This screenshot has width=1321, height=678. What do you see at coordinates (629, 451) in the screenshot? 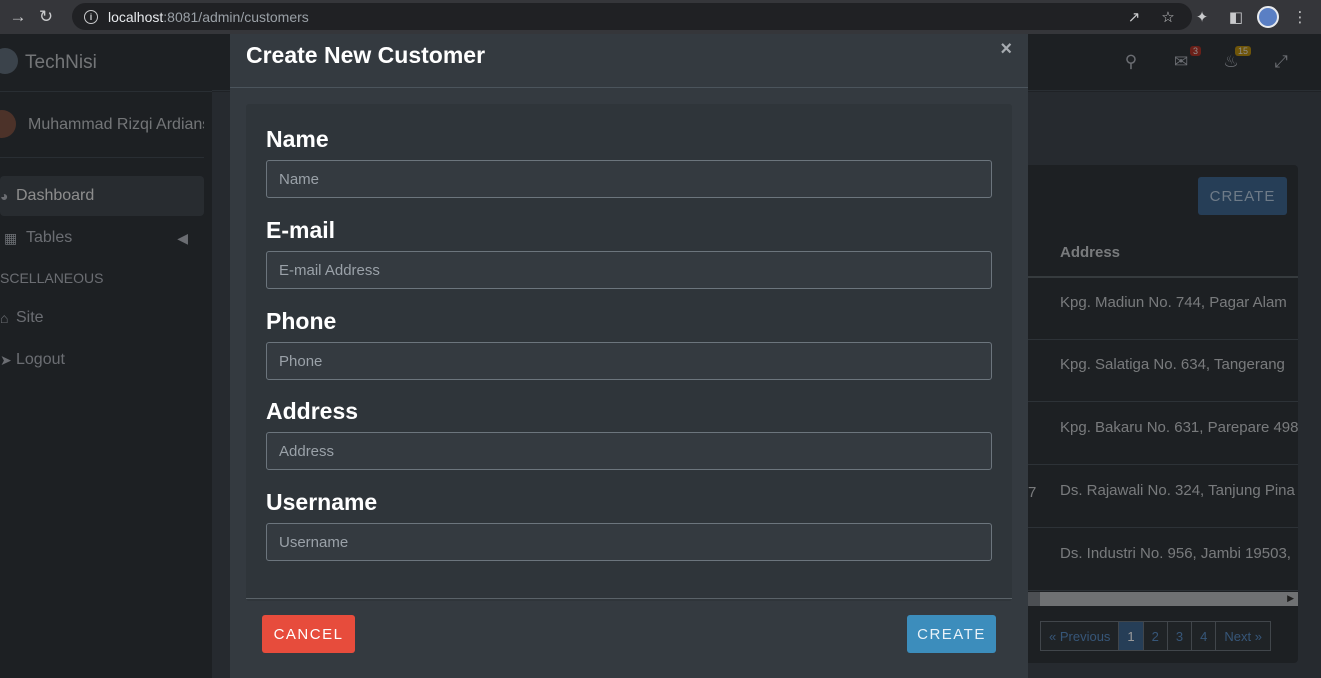
I see `address-input` at bounding box center [629, 451].